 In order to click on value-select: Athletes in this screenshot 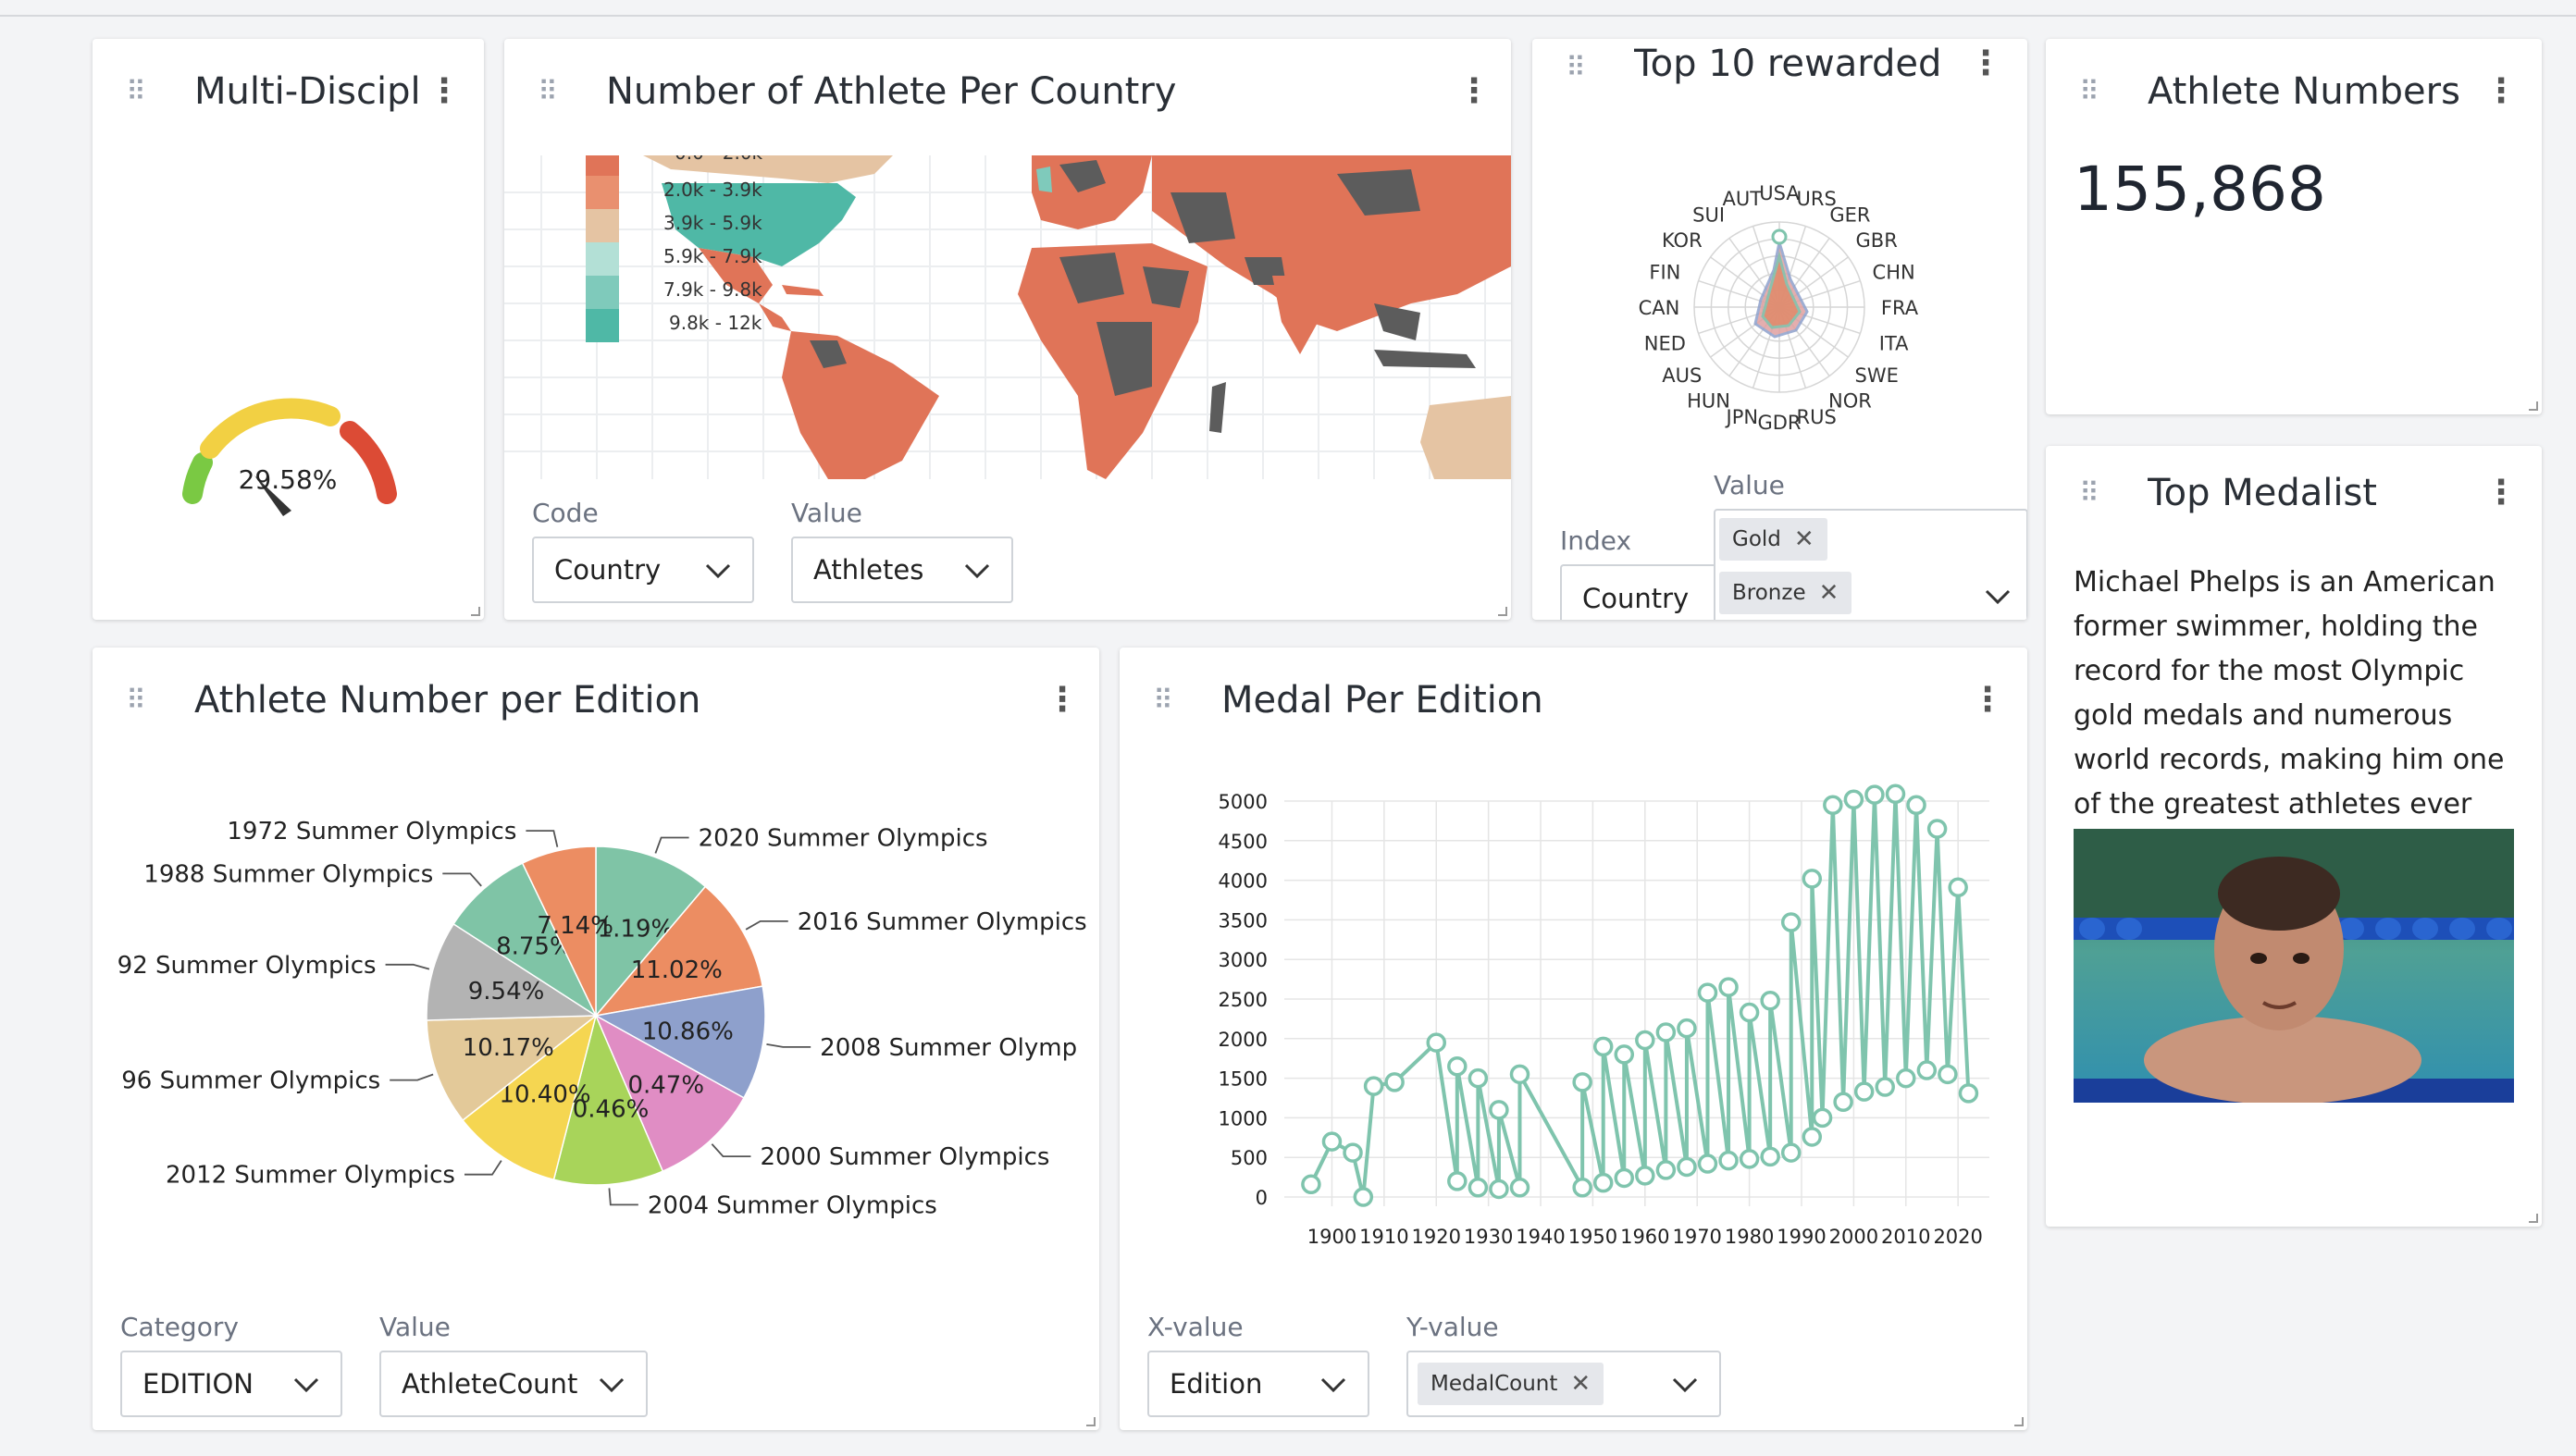, I will do `click(902, 570)`.